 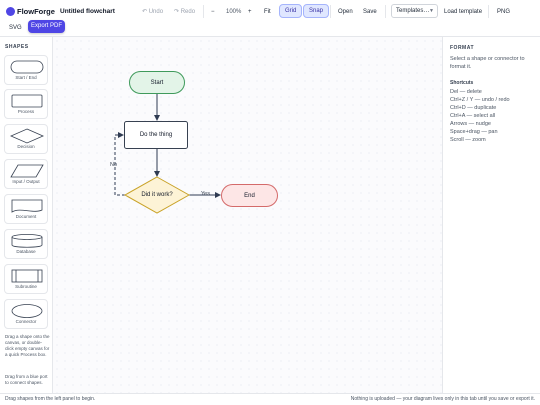 I want to click on zoom-in-button: +, so click(x=250, y=12).